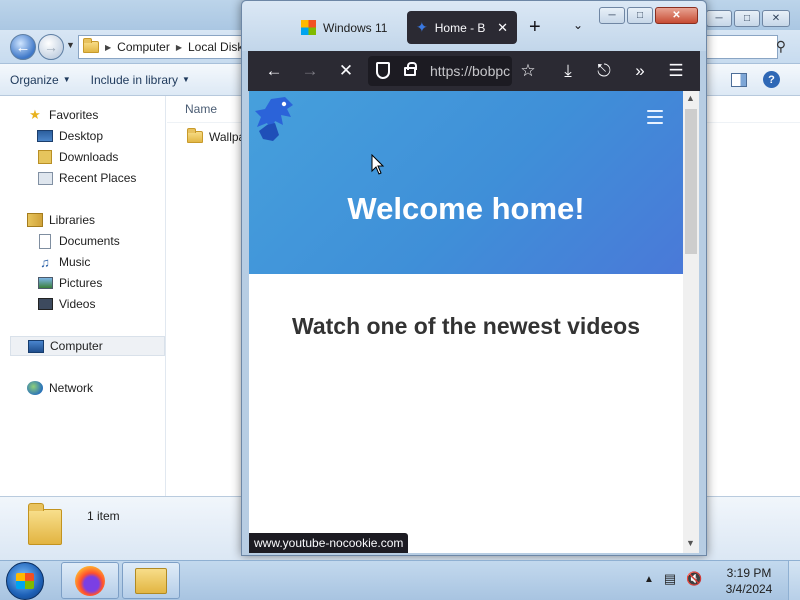 The height and width of the screenshot is (600, 800). I want to click on navigation-toolbar: ← → ✕ https://bobpc ☆ ⤓ ⎋ » ☰, so click(474, 71).